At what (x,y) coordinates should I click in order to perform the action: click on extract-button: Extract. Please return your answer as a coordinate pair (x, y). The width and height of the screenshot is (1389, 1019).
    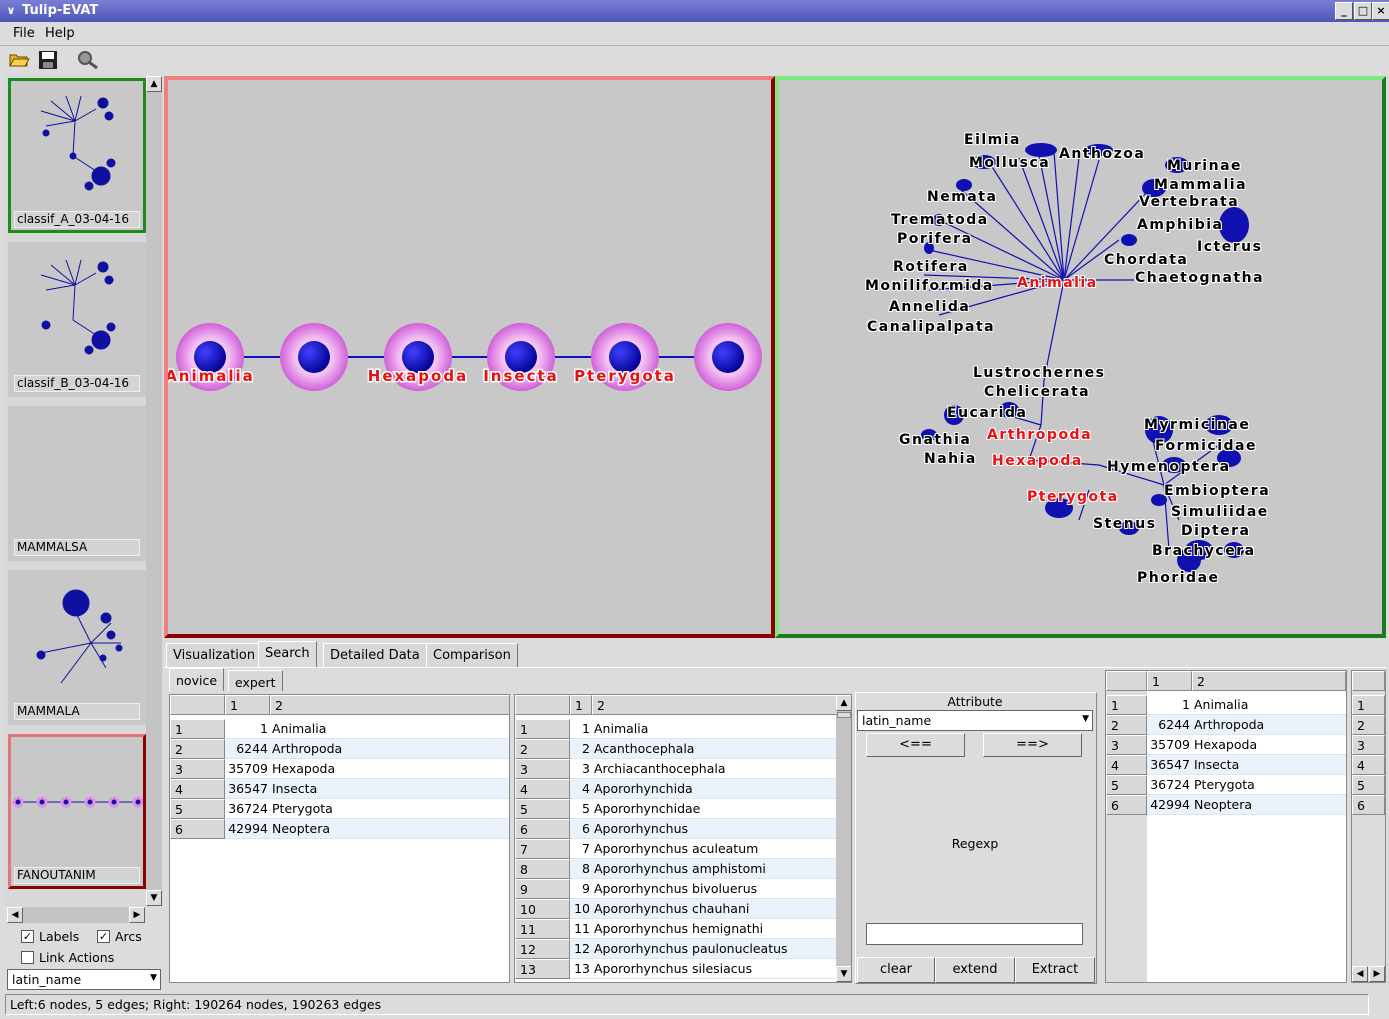
    Looking at the image, I should click on (1055, 970).